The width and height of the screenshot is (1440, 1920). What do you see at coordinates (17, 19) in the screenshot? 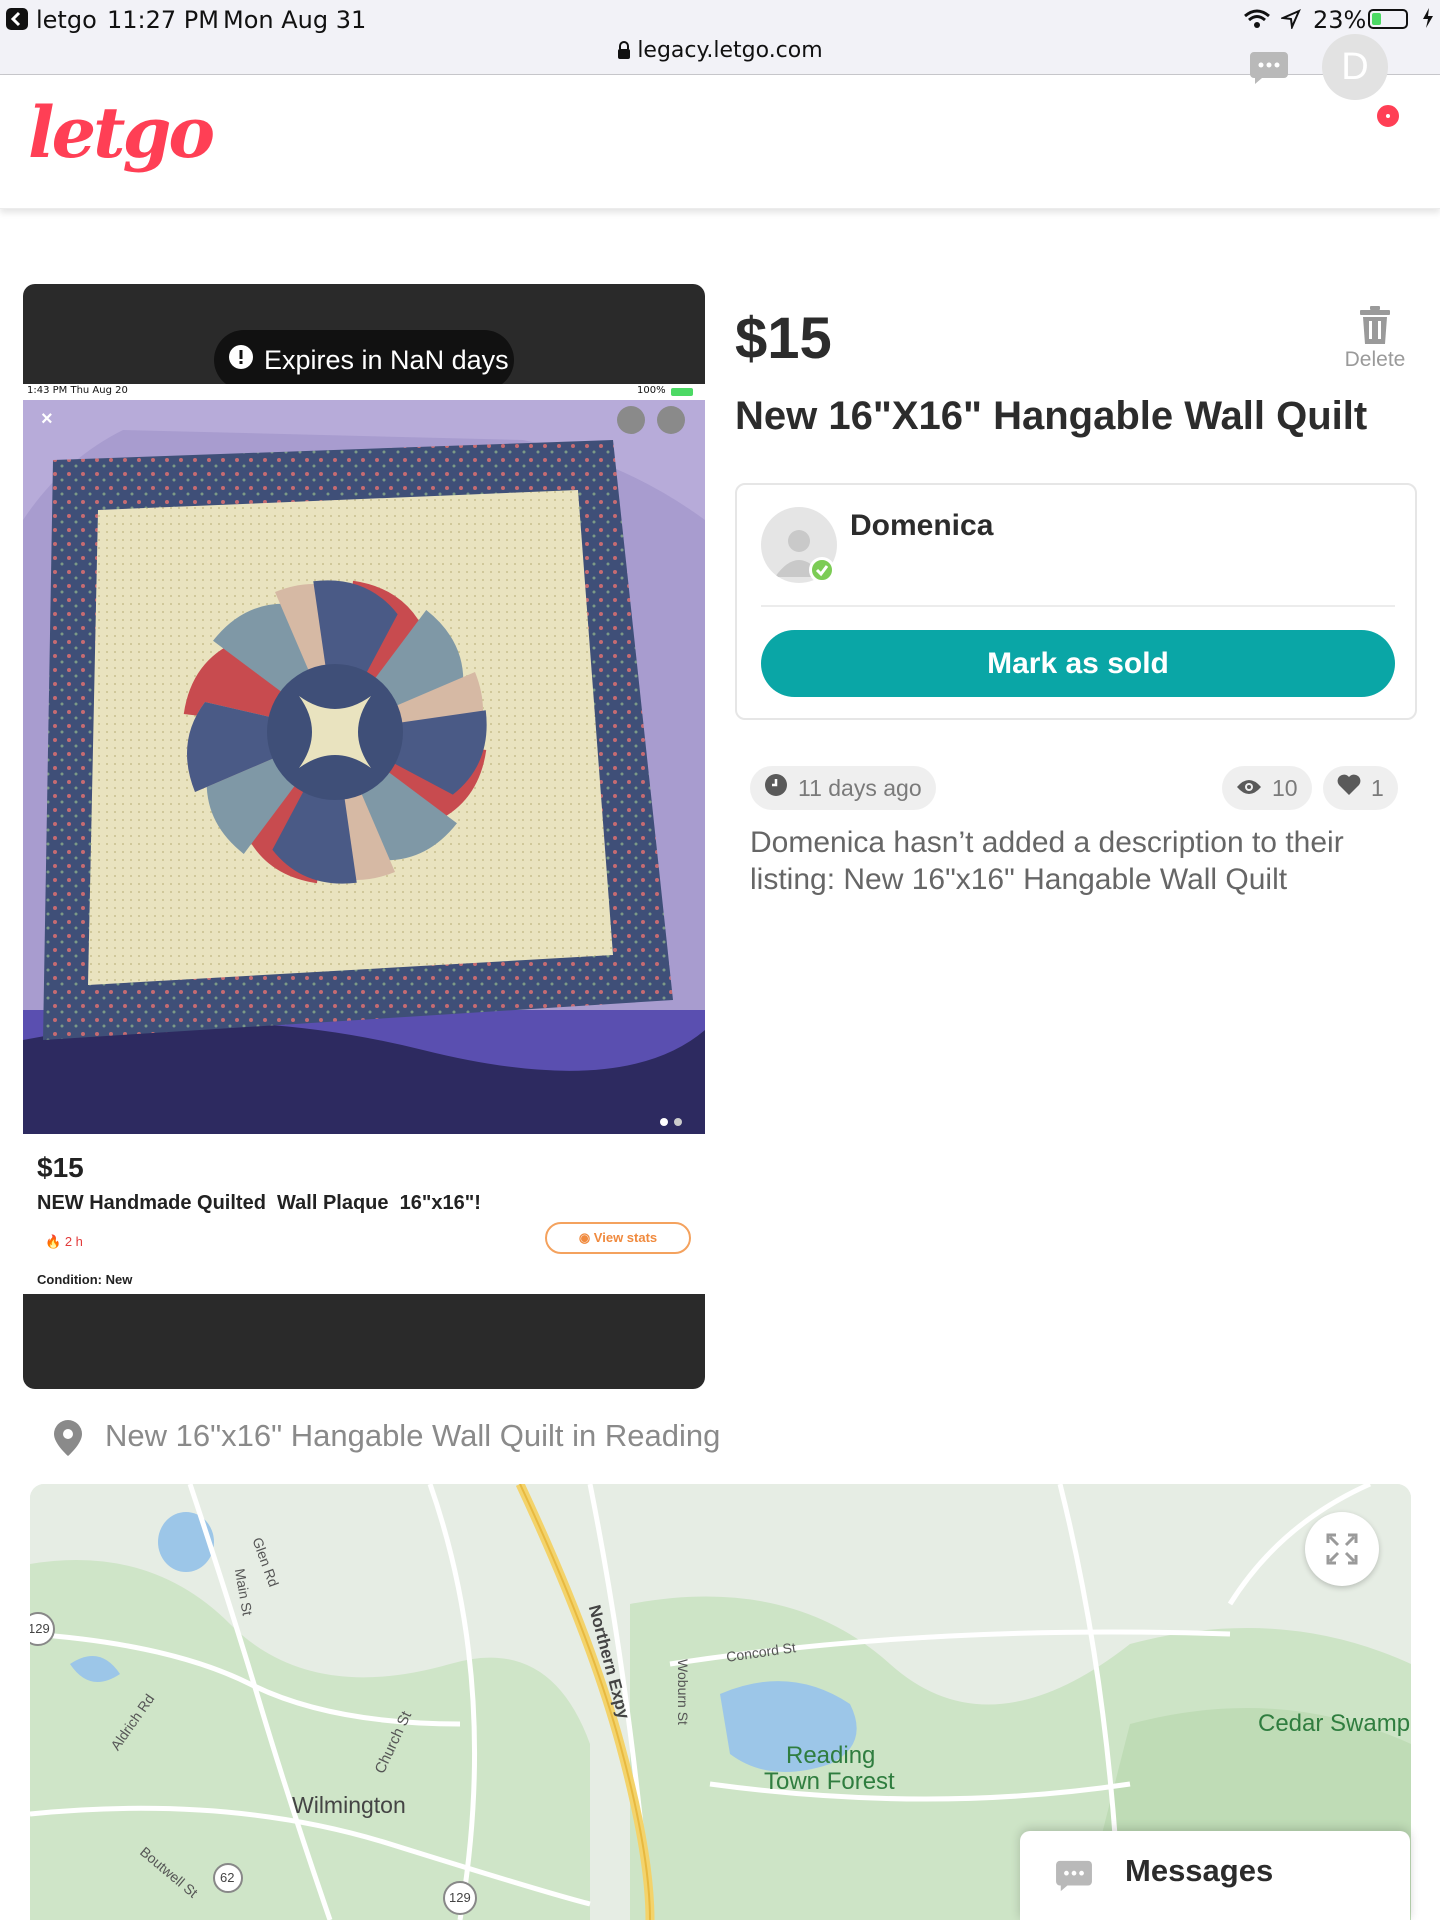
I see `back-to-app-icon` at bounding box center [17, 19].